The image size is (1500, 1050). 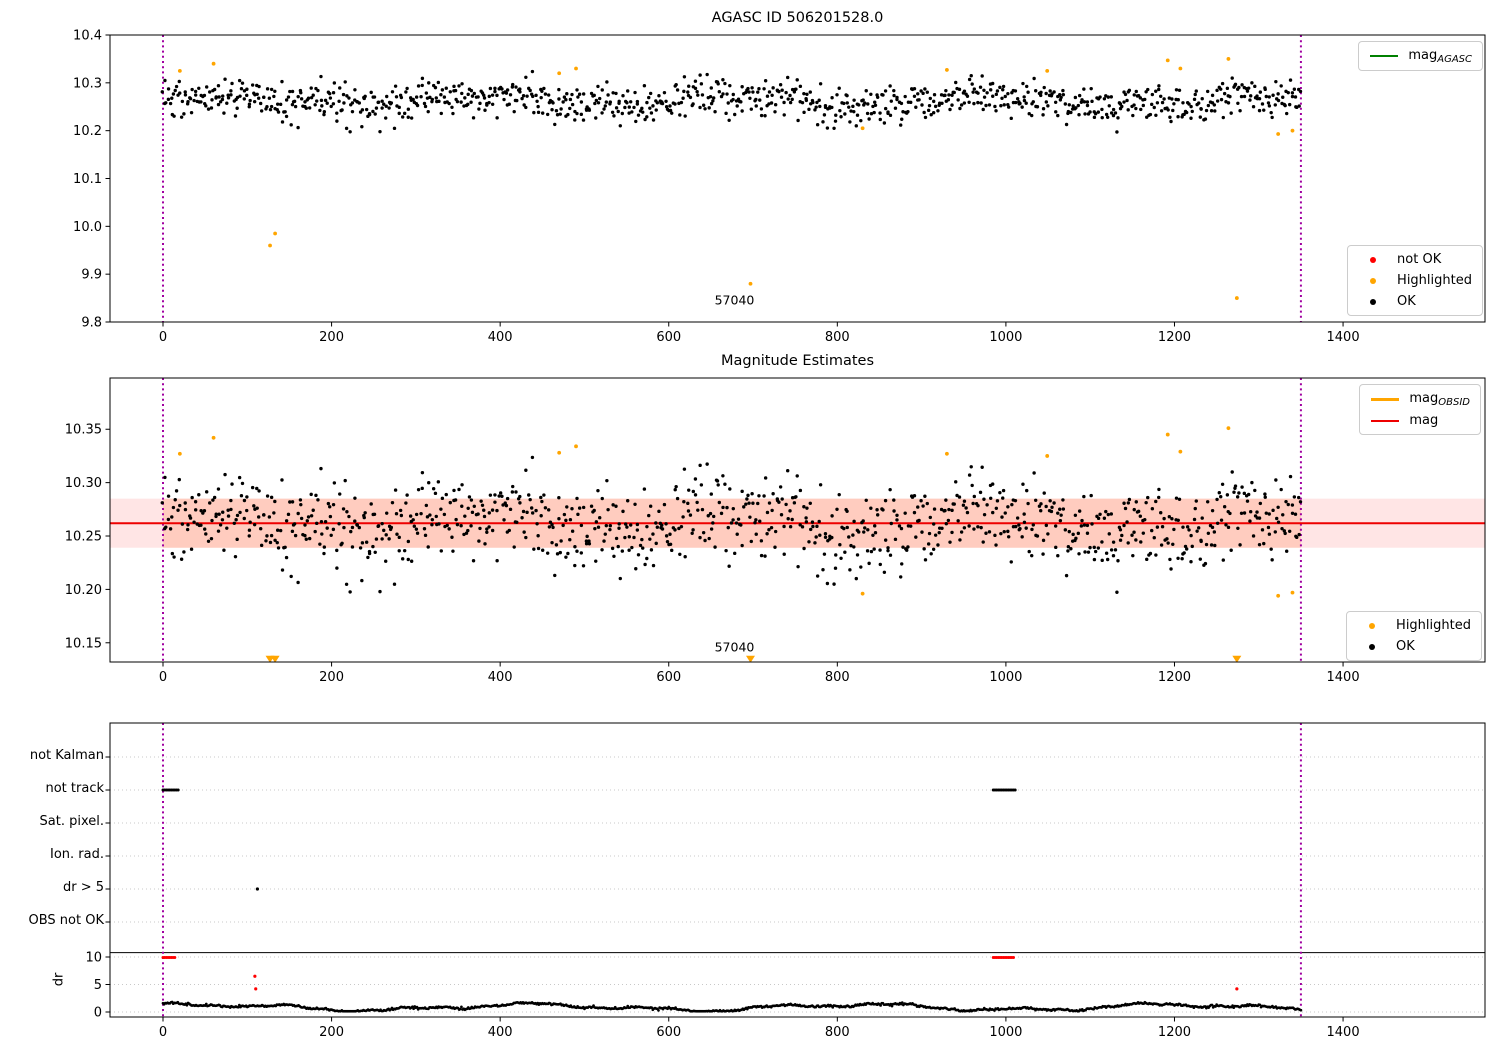 What do you see at coordinates (83, 537) in the screenshot?
I see `y-tick-label: 10.25` at bounding box center [83, 537].